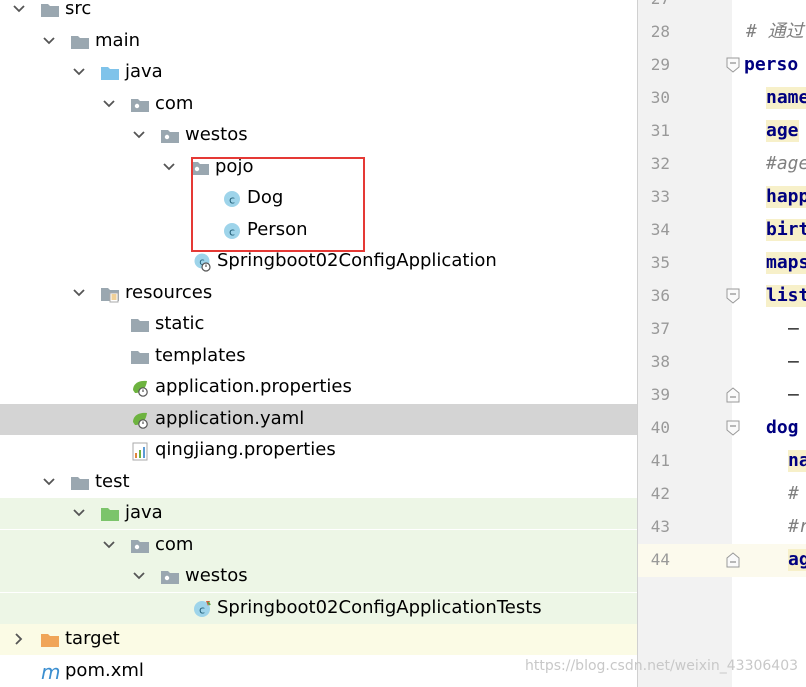 The image size is (806, 687). Describe the element at coordinates (245, 449) in the screenshot. I see `tree-item-label: qingjiang.properties` at that location.